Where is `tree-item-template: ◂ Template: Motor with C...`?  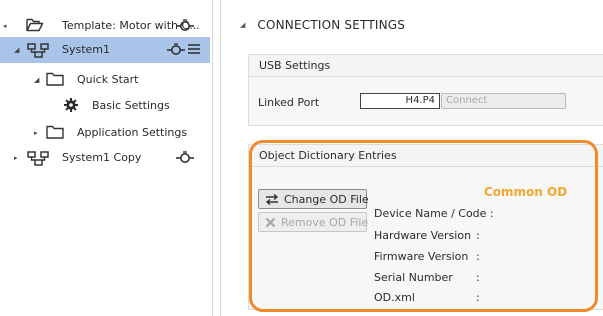
tree-item-template: ◂ Template: Motor with C... is located at coordinates (105, 26).